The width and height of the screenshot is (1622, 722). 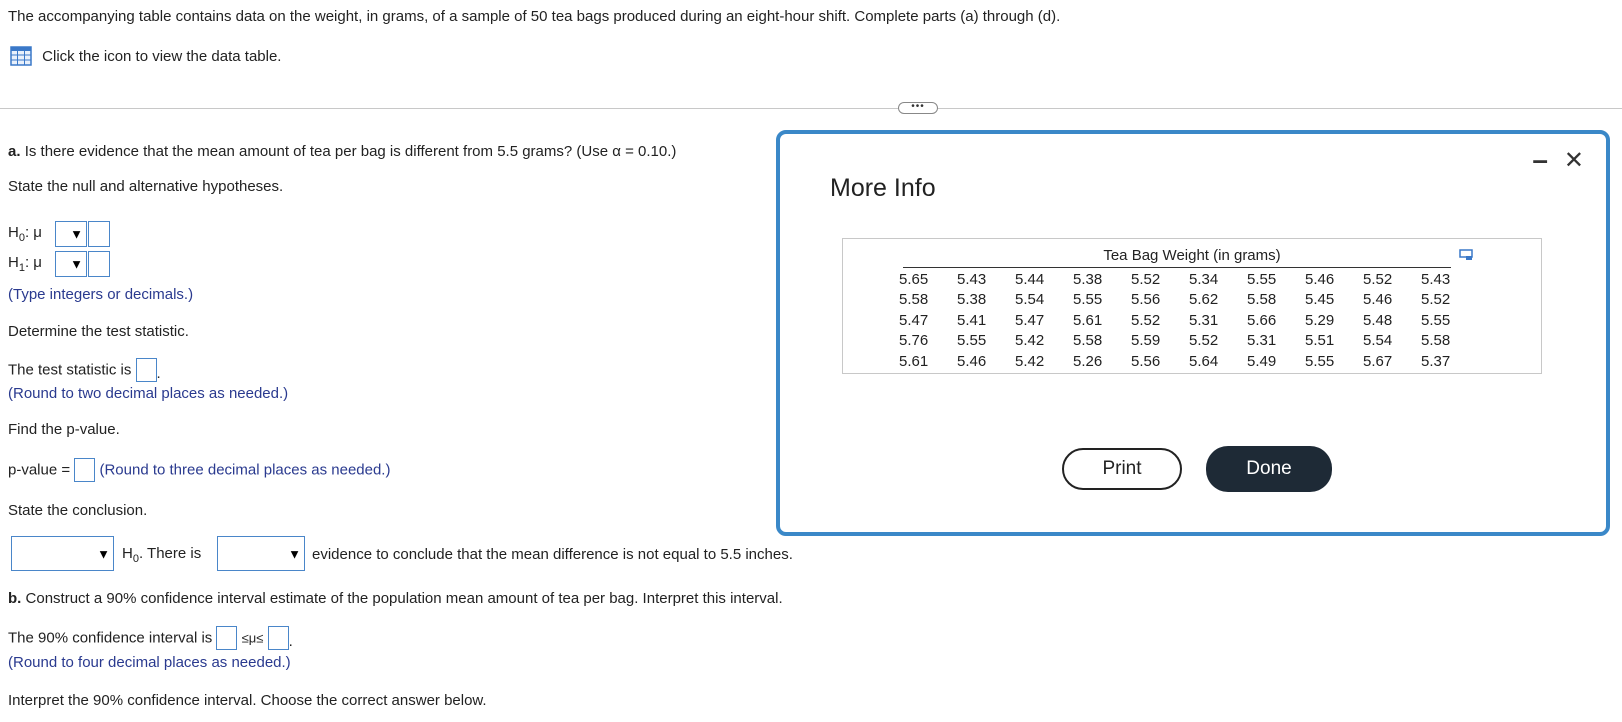 I want to click on close-icon: ✕, so click(x=1574, y=160).